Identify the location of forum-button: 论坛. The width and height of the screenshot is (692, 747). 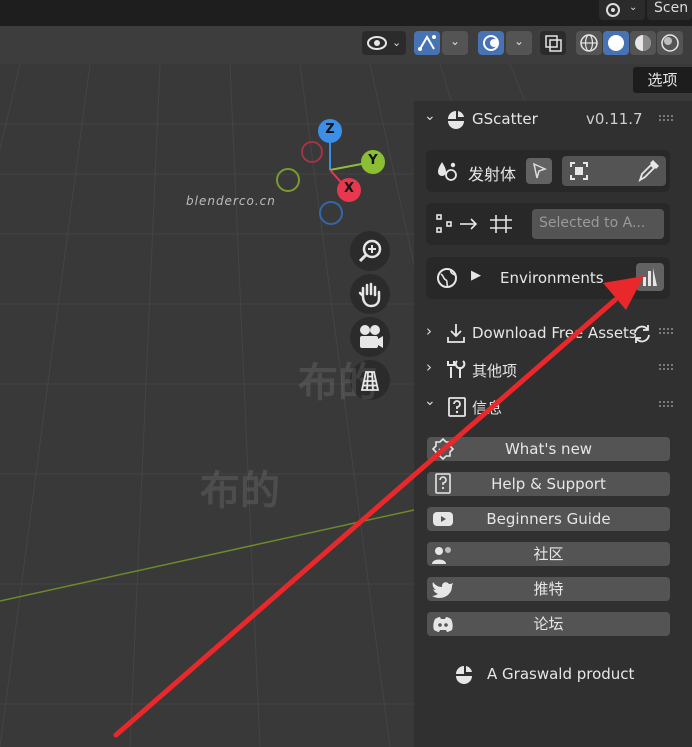
(548, 624).